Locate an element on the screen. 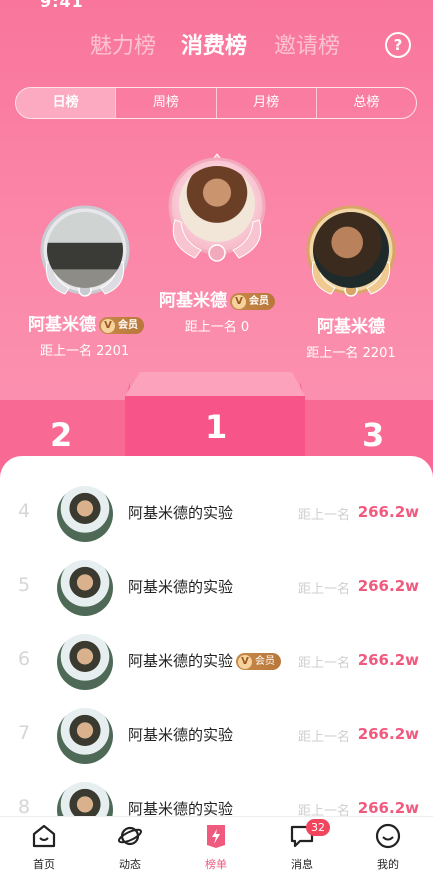 The width and height of the screenshot is (433, 876). list-item: 8 阿基米德的实验 距上一名 266.2w is located at coordinates (216, 794).